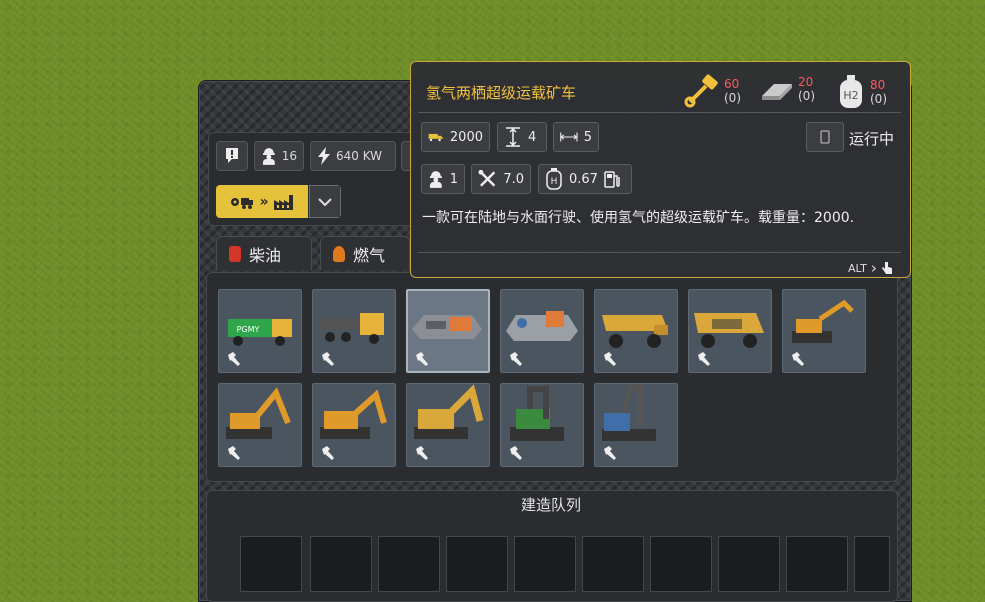  Describe the element at coordinates (824, 331) in the screenshot. I see `vehicle-slot-excavator-small` at that location.